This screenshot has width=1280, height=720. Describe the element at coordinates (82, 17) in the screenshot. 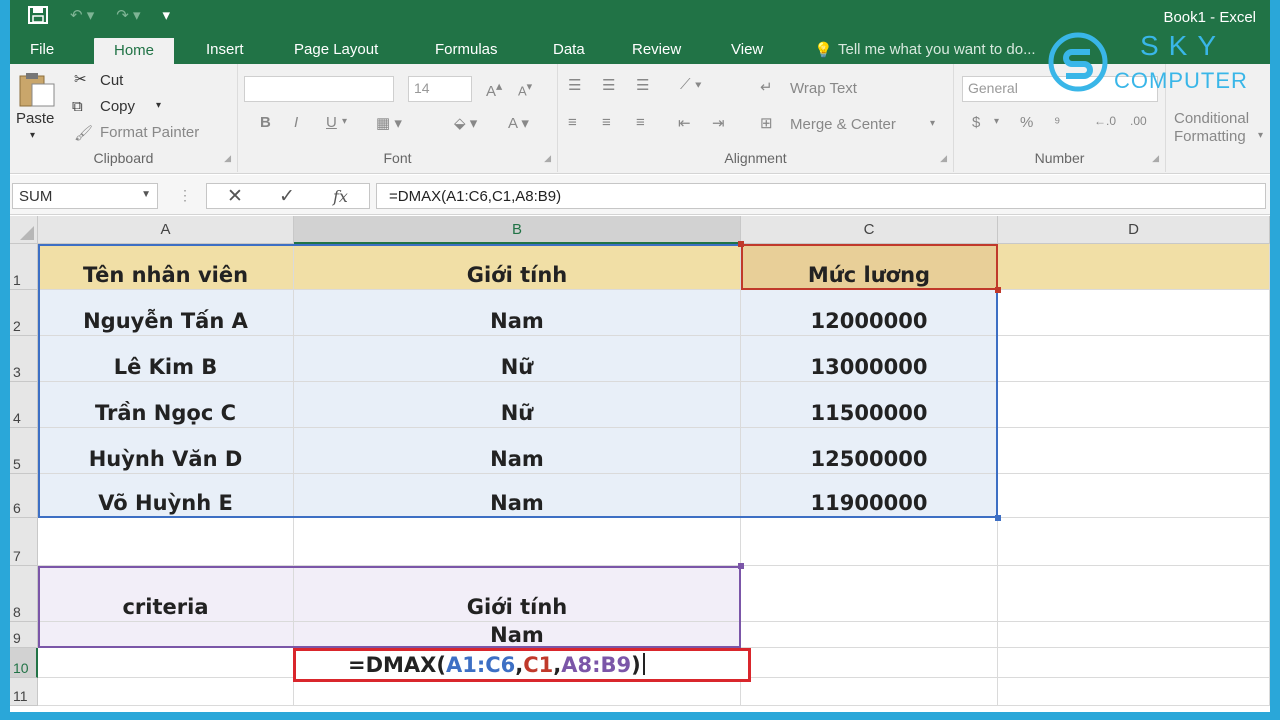

I see `undo-icon: ↶ ▾` at that location.